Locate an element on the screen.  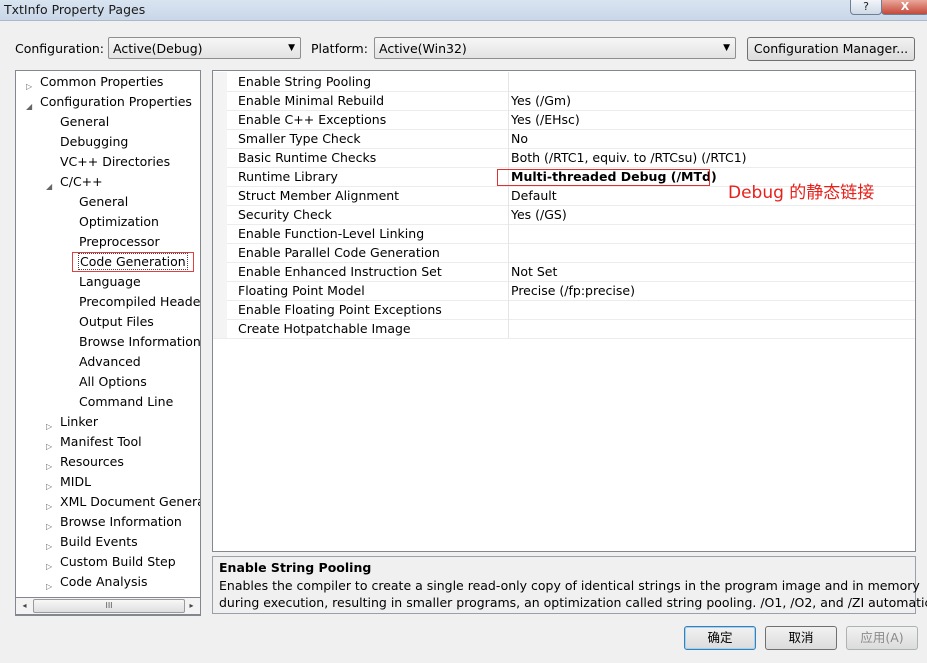
property-row: Enable Parallel Code Generation is located at coordinates (564, 253).